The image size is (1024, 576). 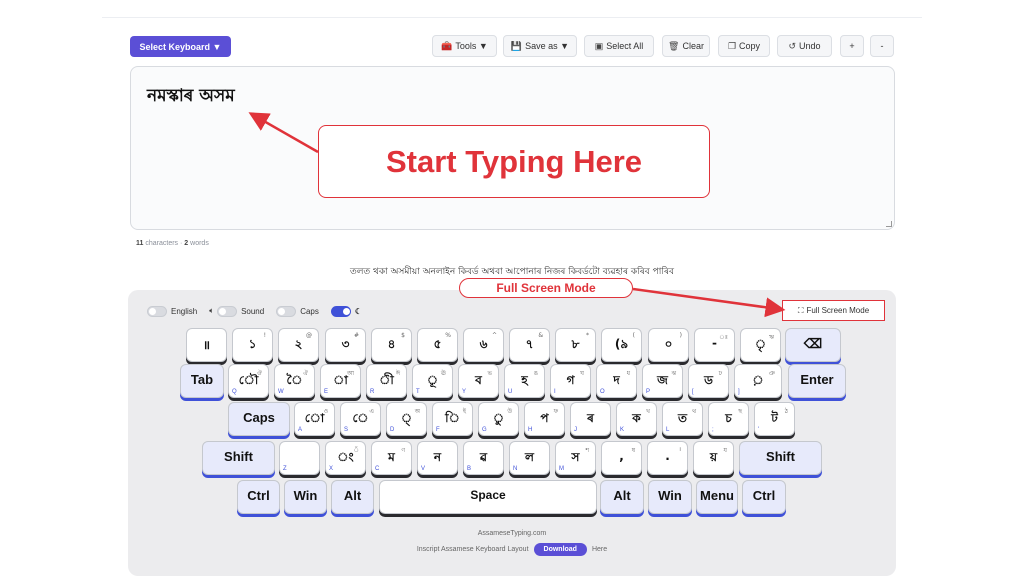 What do you see at coordinates (882, 46) in the screenshot?
I see `zoom-out-button: -` at bounding box center [882, 46].